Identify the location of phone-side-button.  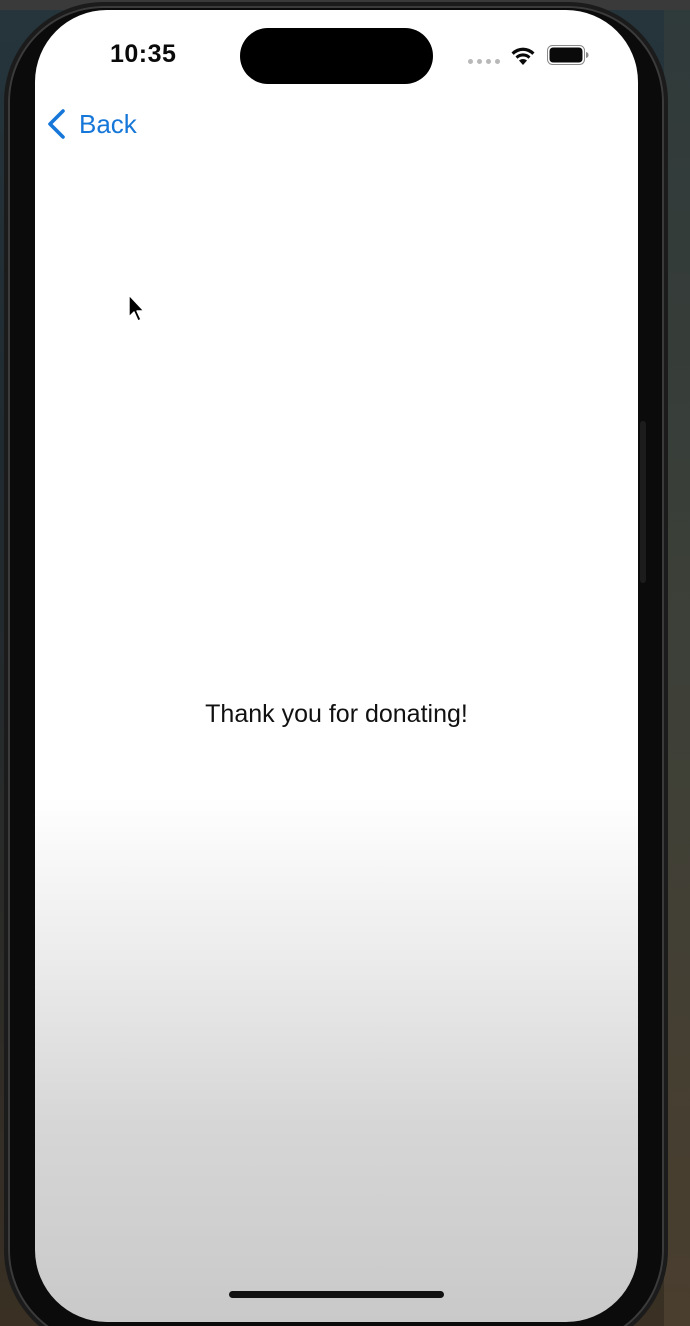
(643, 502).